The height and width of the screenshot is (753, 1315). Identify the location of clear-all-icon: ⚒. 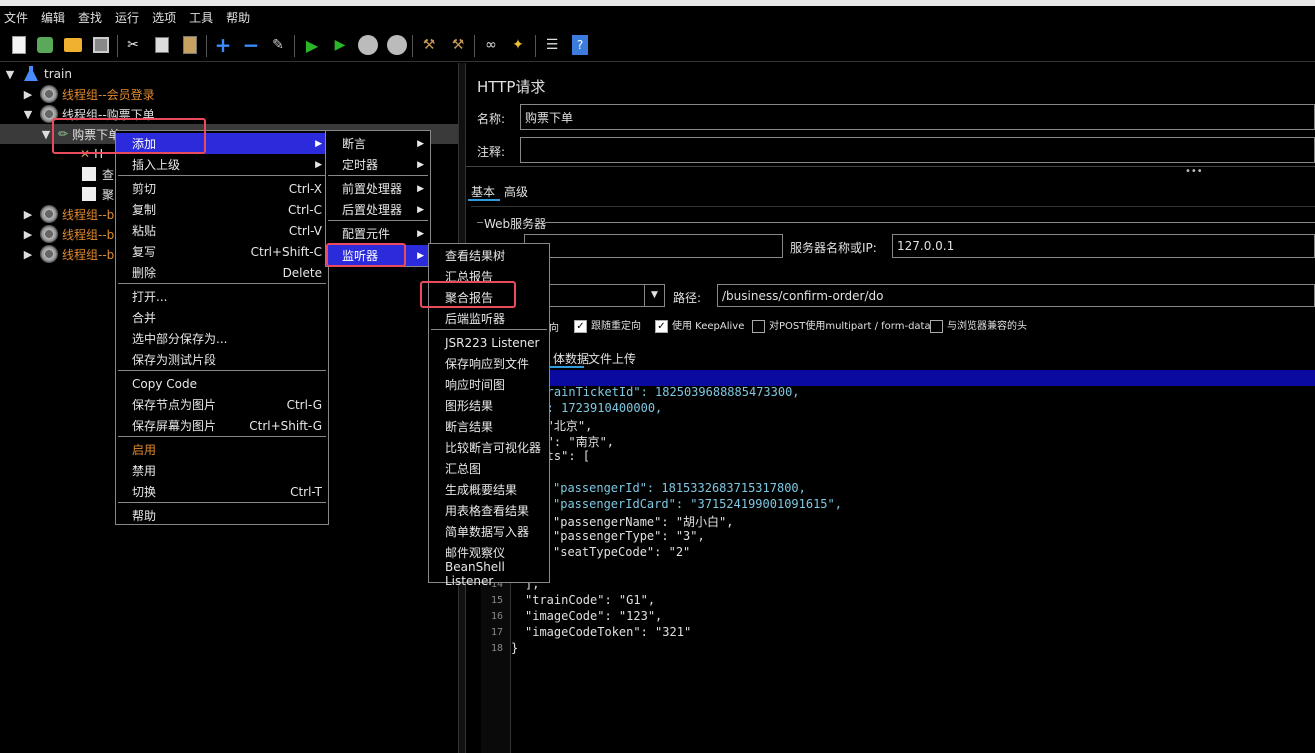
(458, 45).